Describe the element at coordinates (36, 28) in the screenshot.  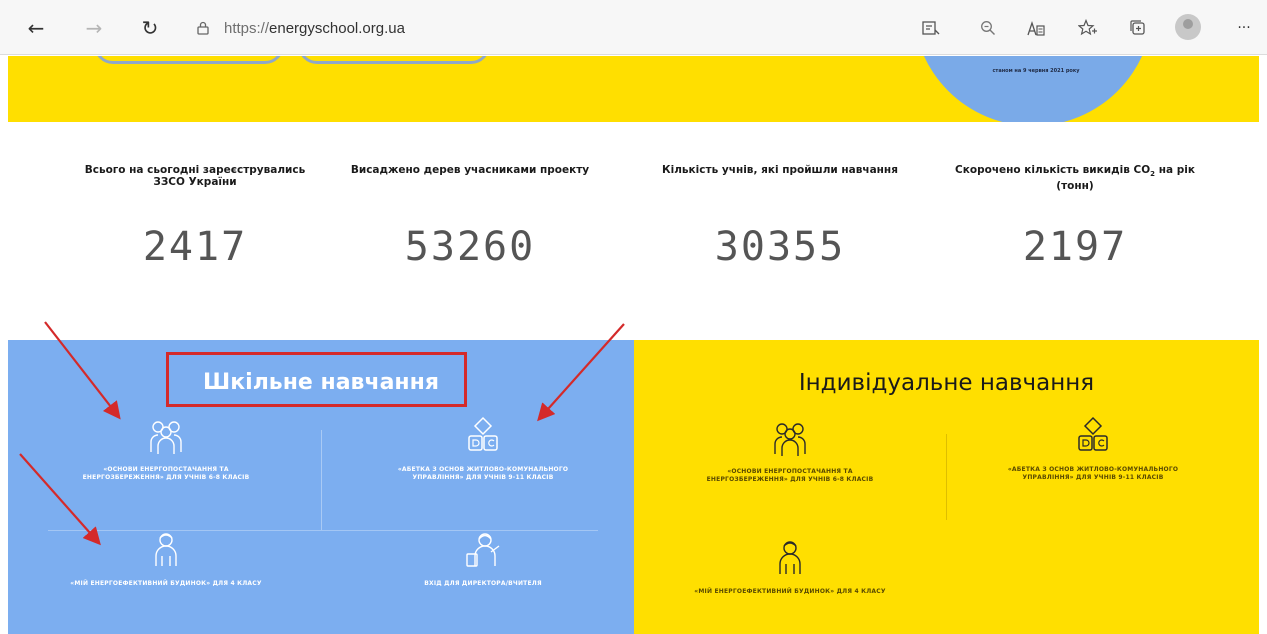
I see `back-icon: ←` at that location.